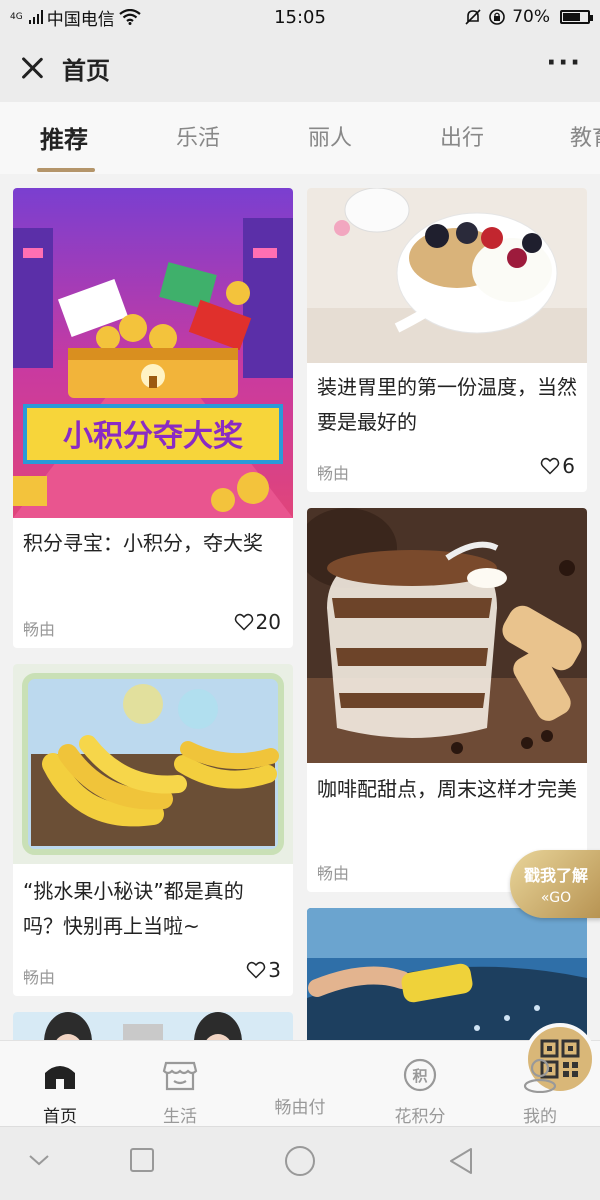  I want to click on close-icon, so click(32, 68).